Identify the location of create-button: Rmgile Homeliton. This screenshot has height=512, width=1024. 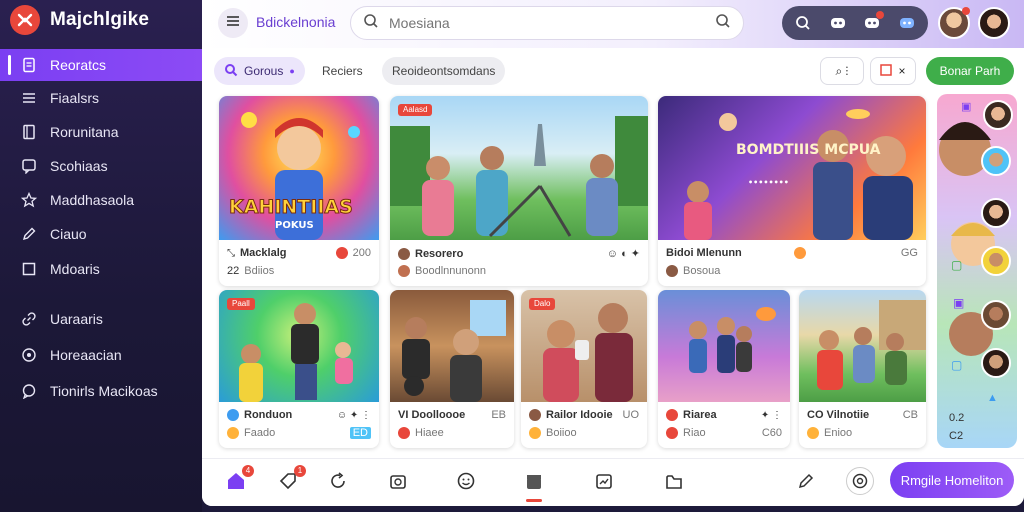
(952, 480).